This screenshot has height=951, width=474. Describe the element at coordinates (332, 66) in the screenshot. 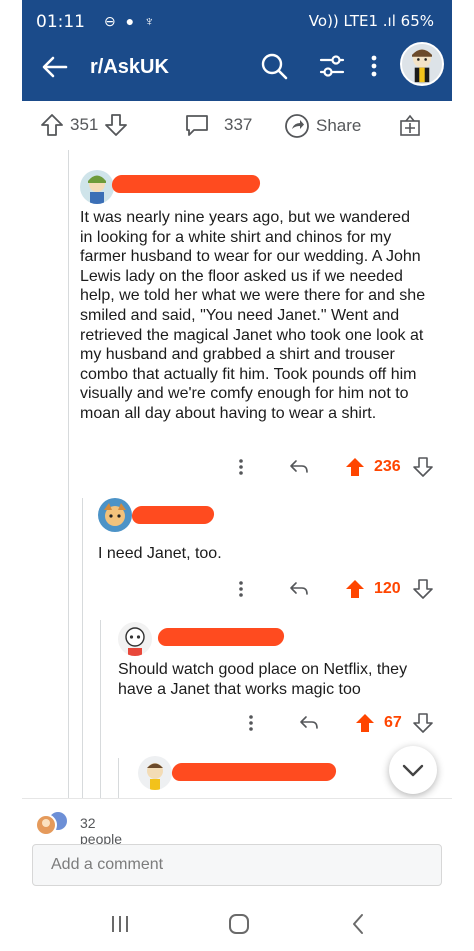

I see `filter-sort-icon` at that location.